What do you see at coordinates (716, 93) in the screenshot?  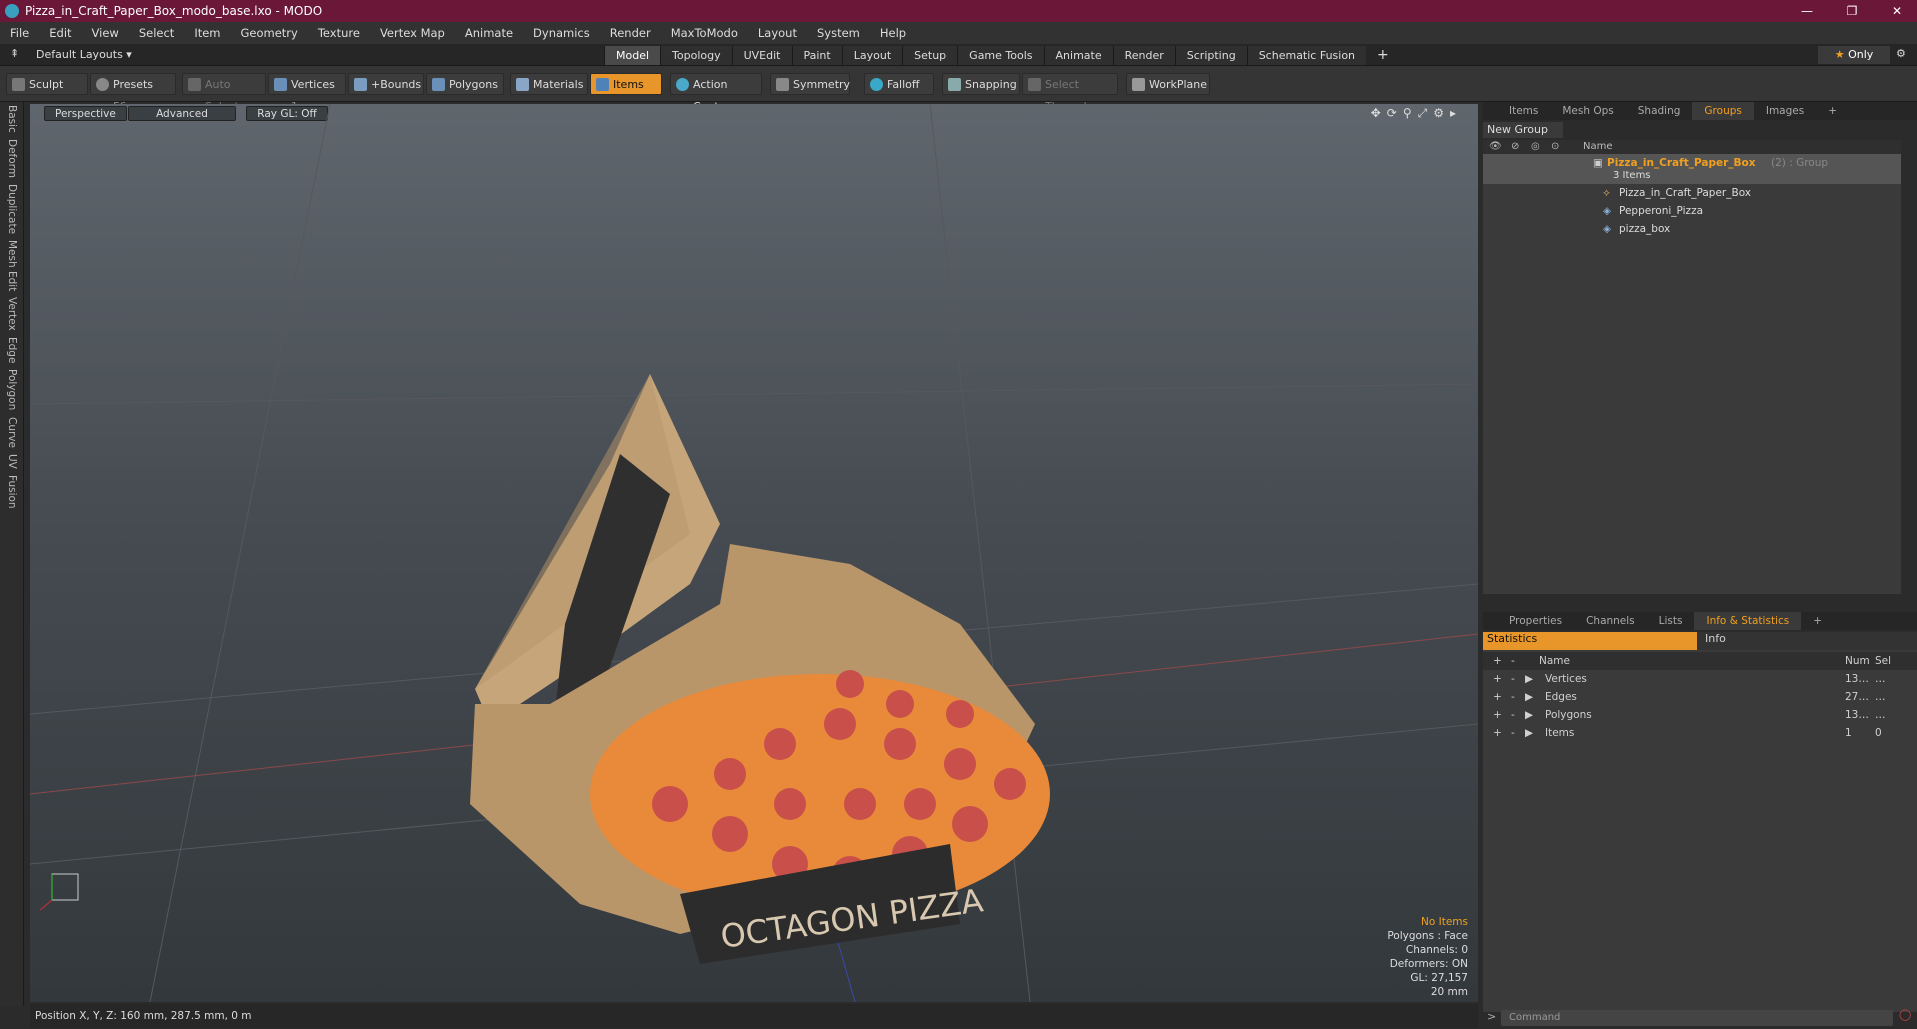 I see `action-center-button: Action Center` at bounding box center [716, 93].